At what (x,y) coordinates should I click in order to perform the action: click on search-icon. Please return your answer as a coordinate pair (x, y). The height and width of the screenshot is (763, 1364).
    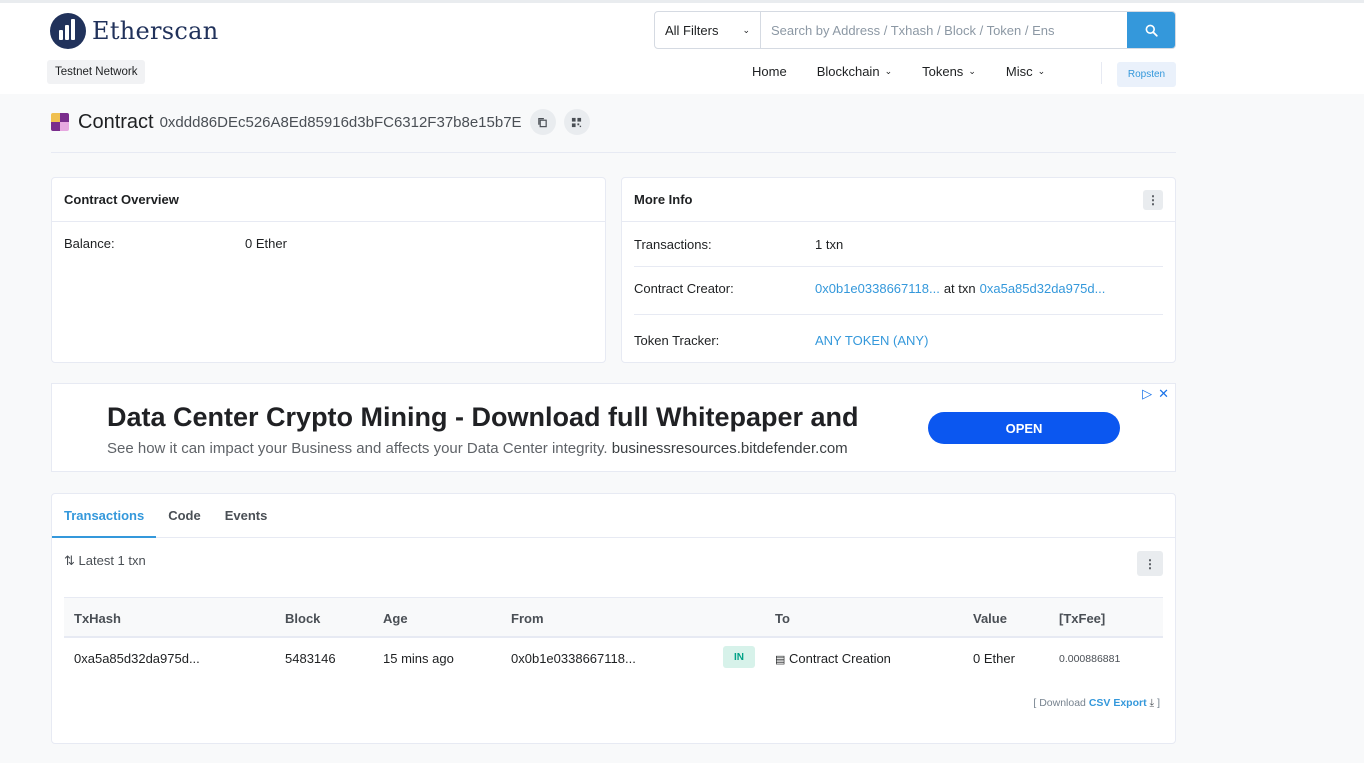
    Looking at the image, I should click on (1151, 30).